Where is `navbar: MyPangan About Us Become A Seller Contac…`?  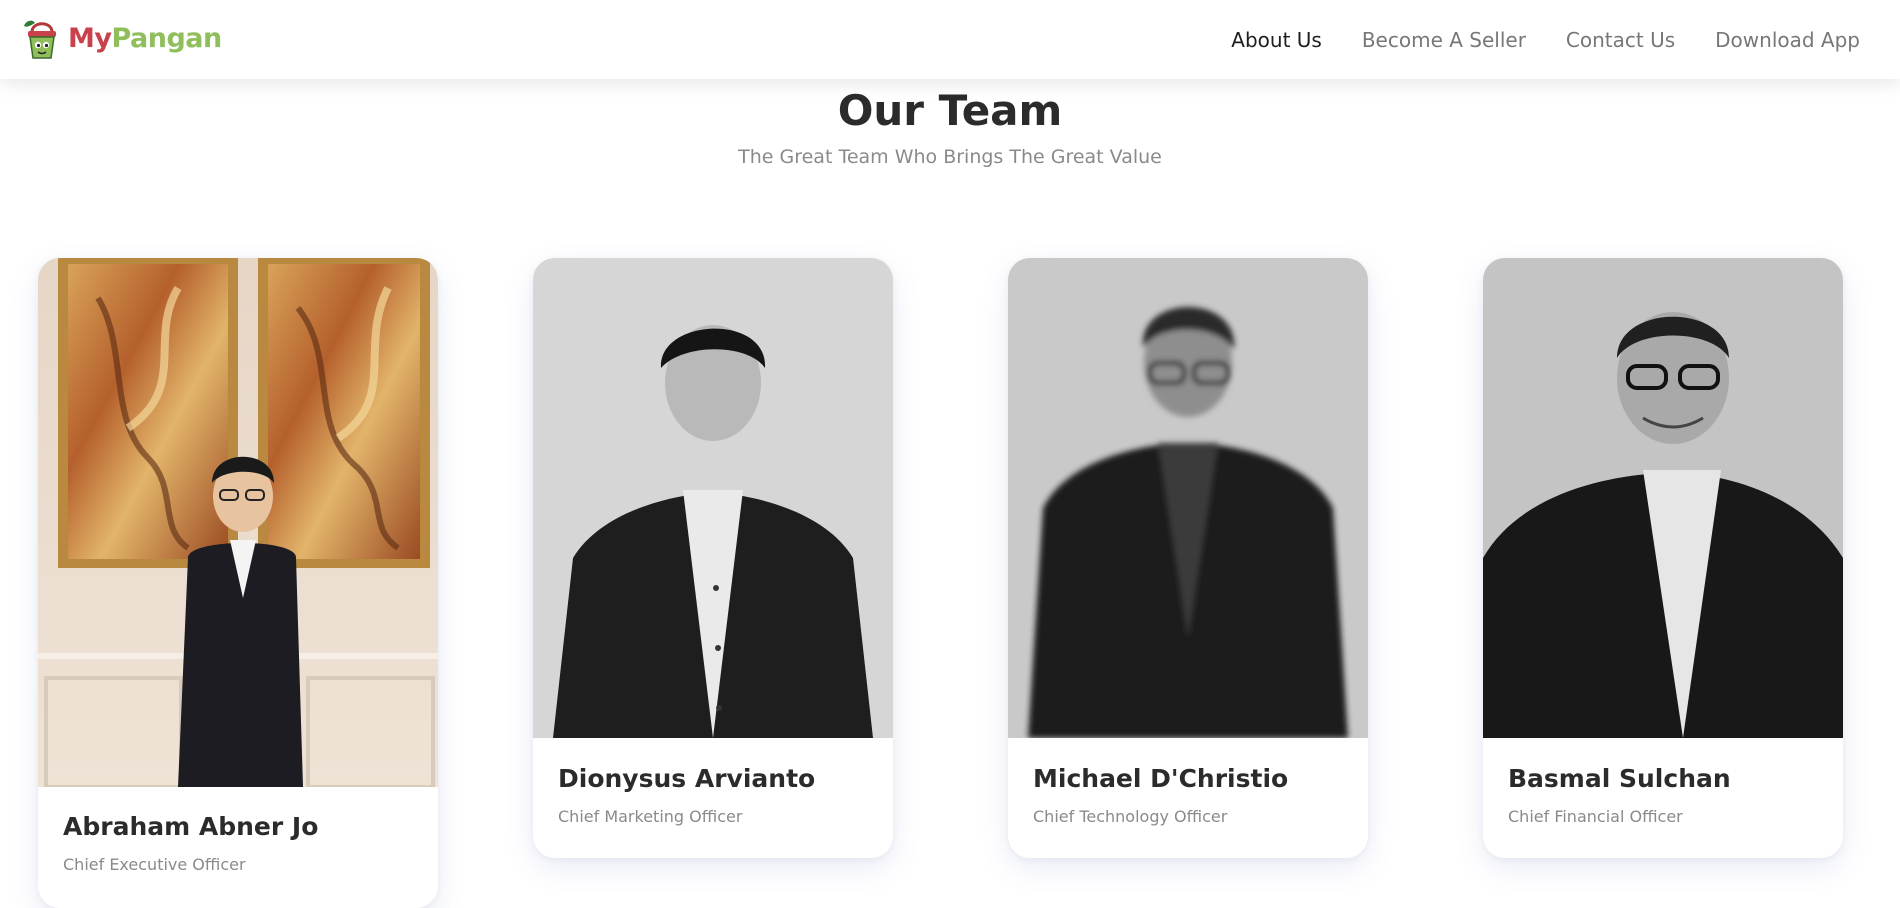
navbar: MyPangan About Us Become A Seller Contac… is located at coordinates (950, 39).